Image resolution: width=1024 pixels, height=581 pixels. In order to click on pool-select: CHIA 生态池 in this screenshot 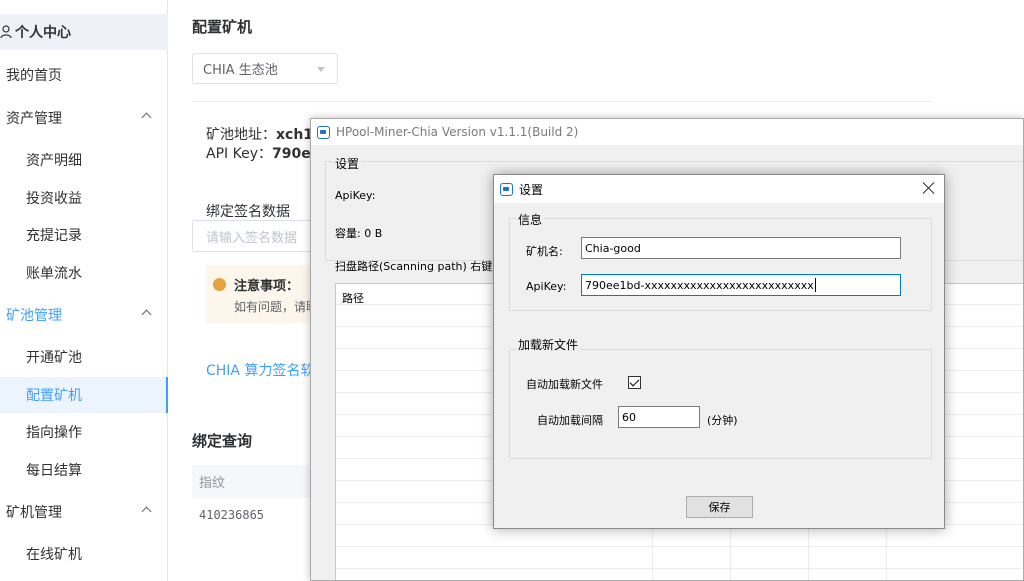, I will do `click(265, 68)`.